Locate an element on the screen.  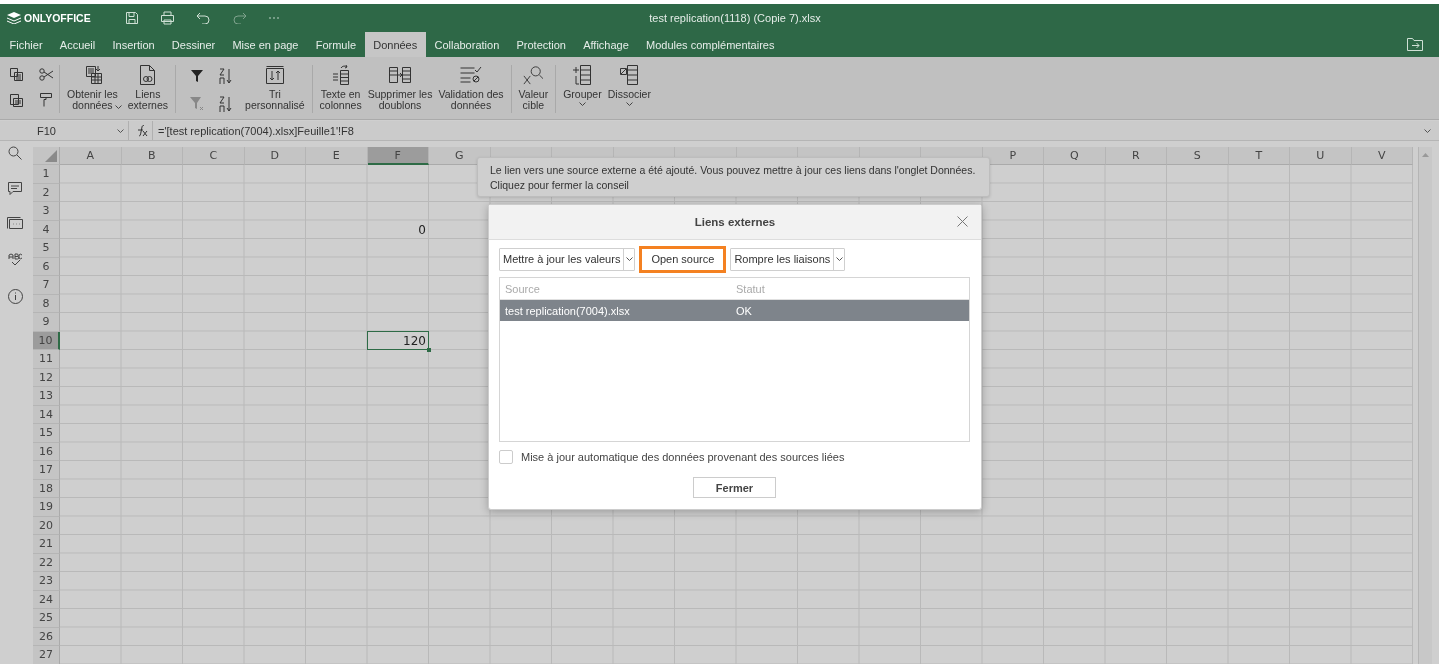
column-header: T is located at coordinates (1259, 156).